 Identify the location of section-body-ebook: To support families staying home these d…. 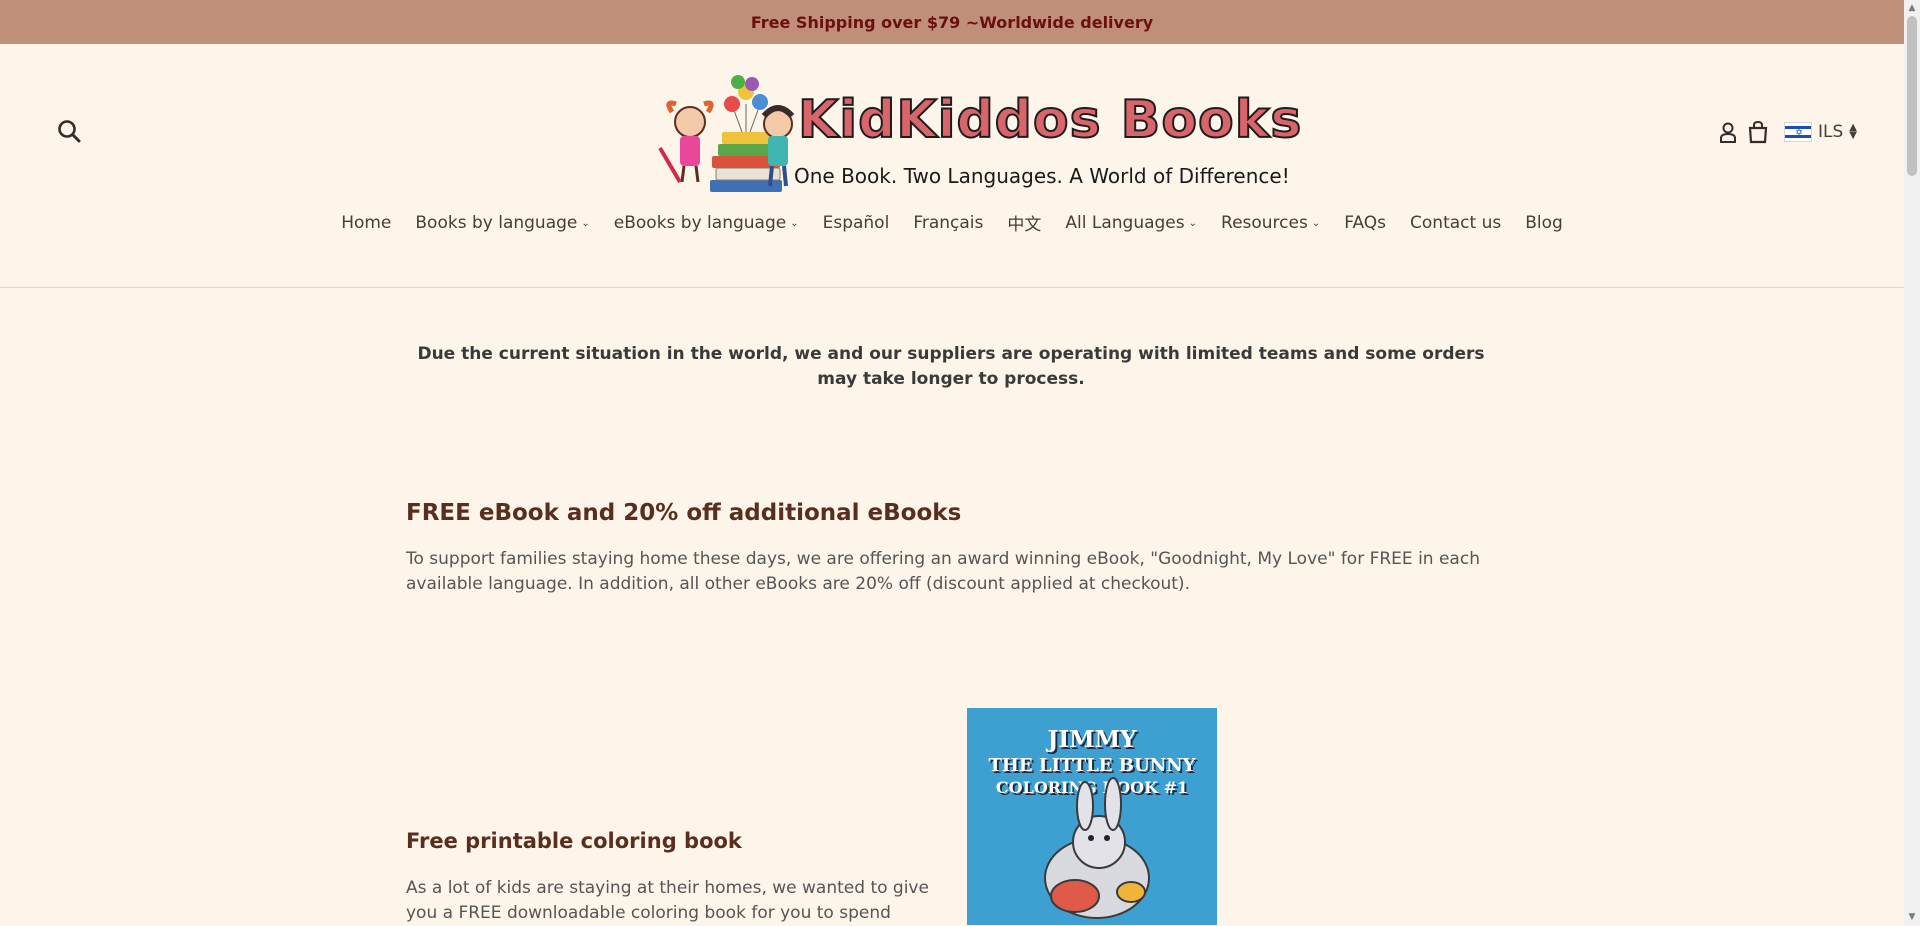
(943, 571).